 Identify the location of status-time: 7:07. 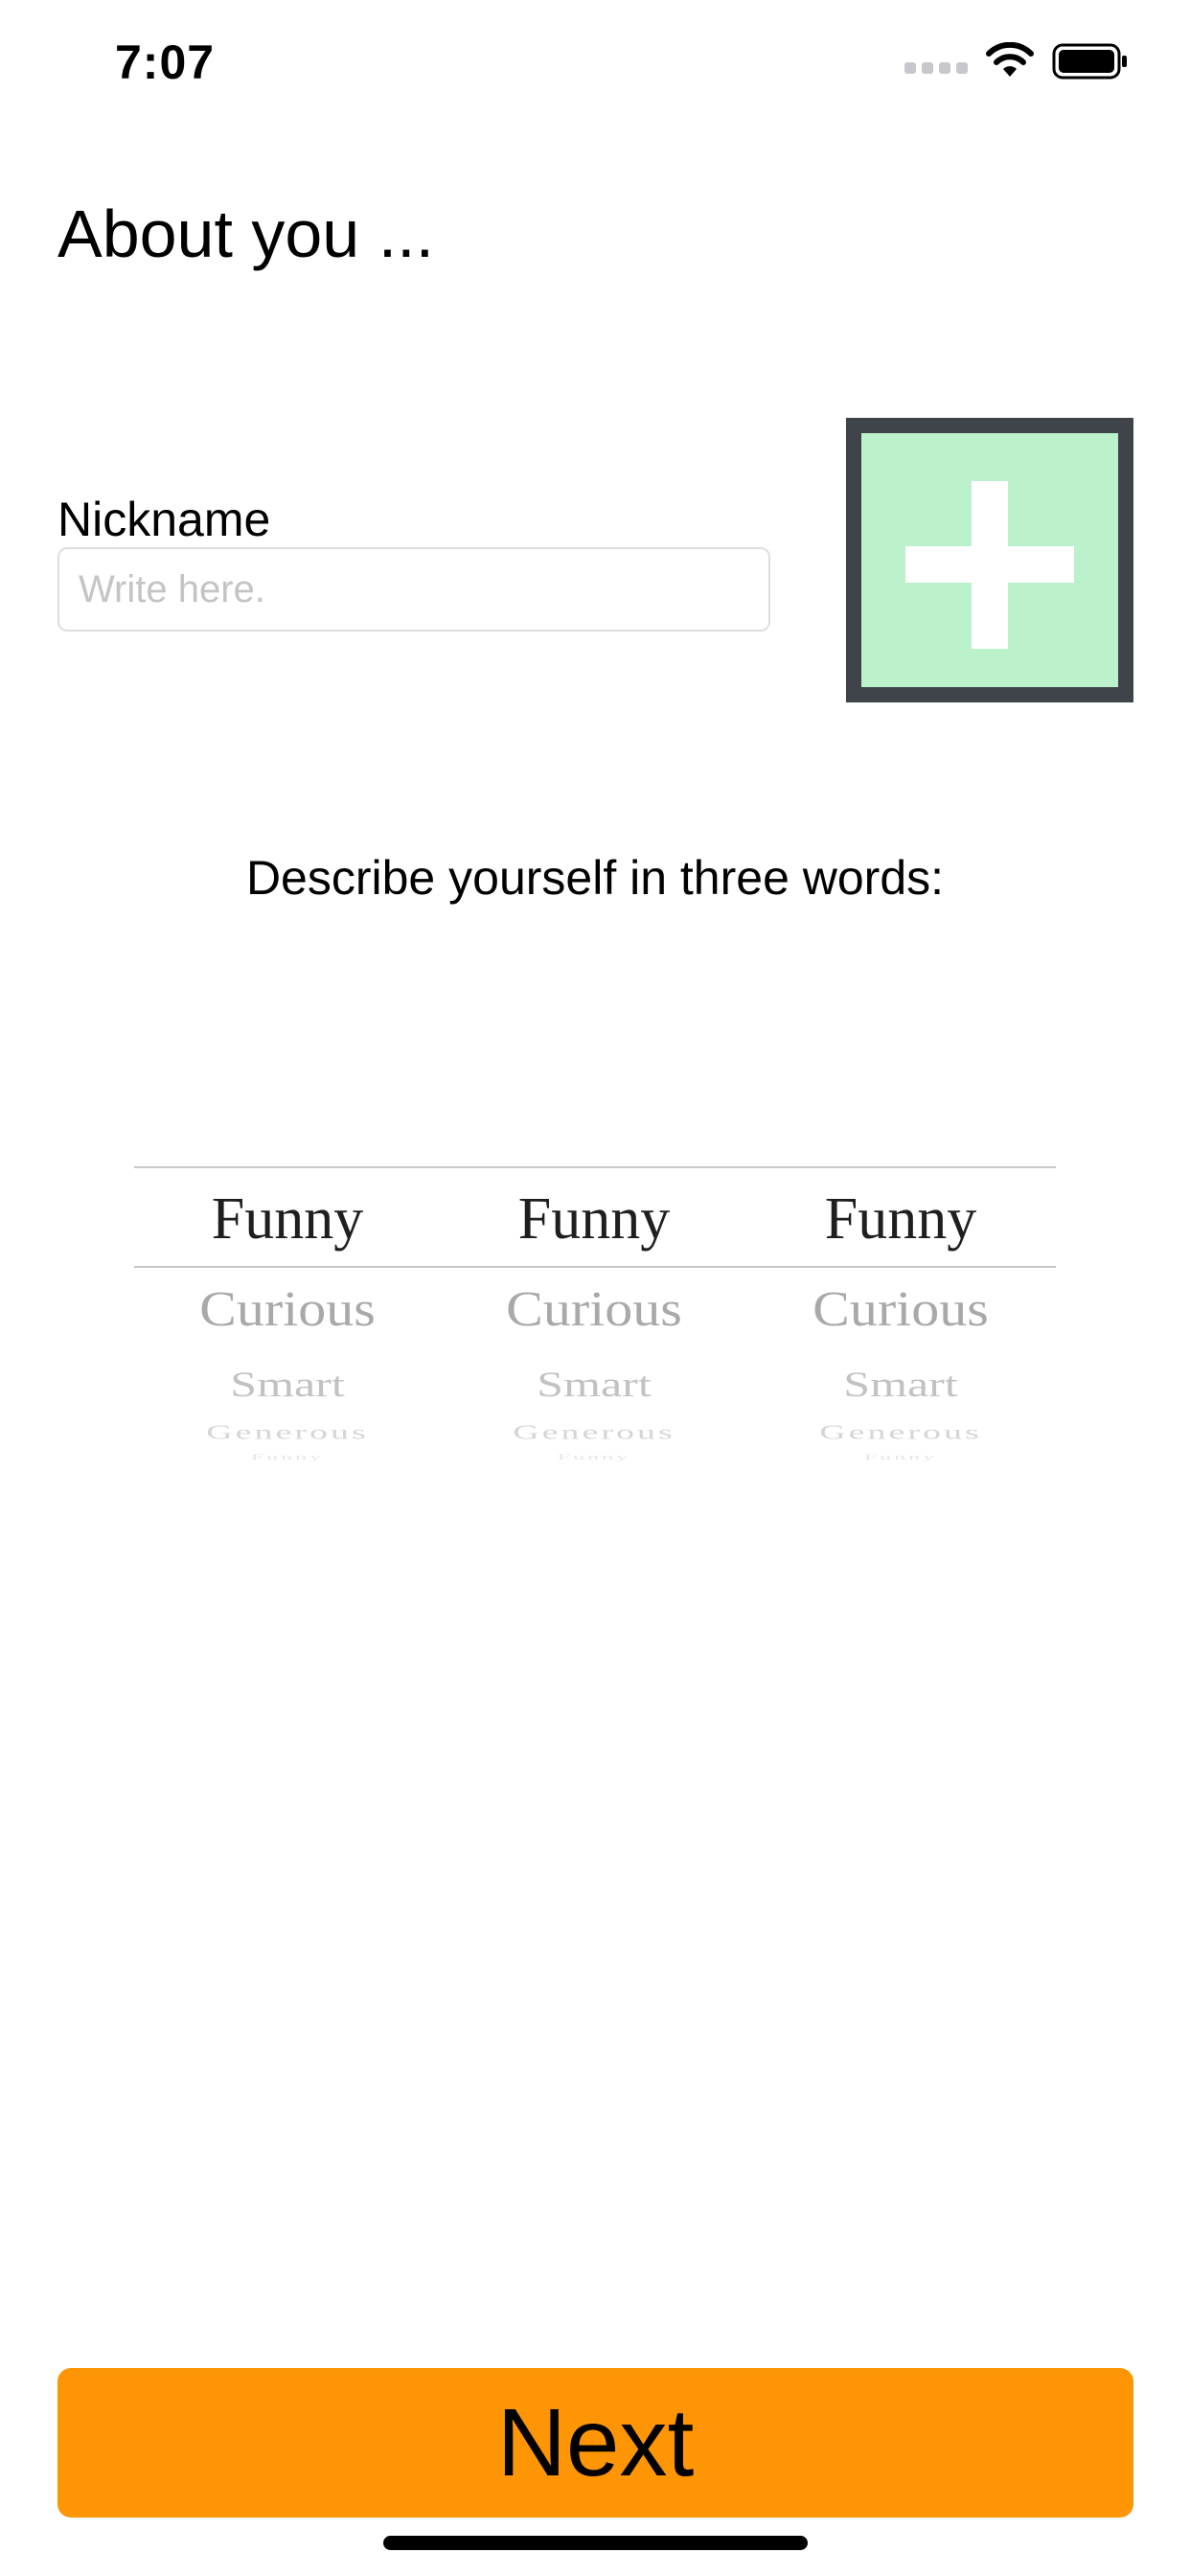
(166, 62).